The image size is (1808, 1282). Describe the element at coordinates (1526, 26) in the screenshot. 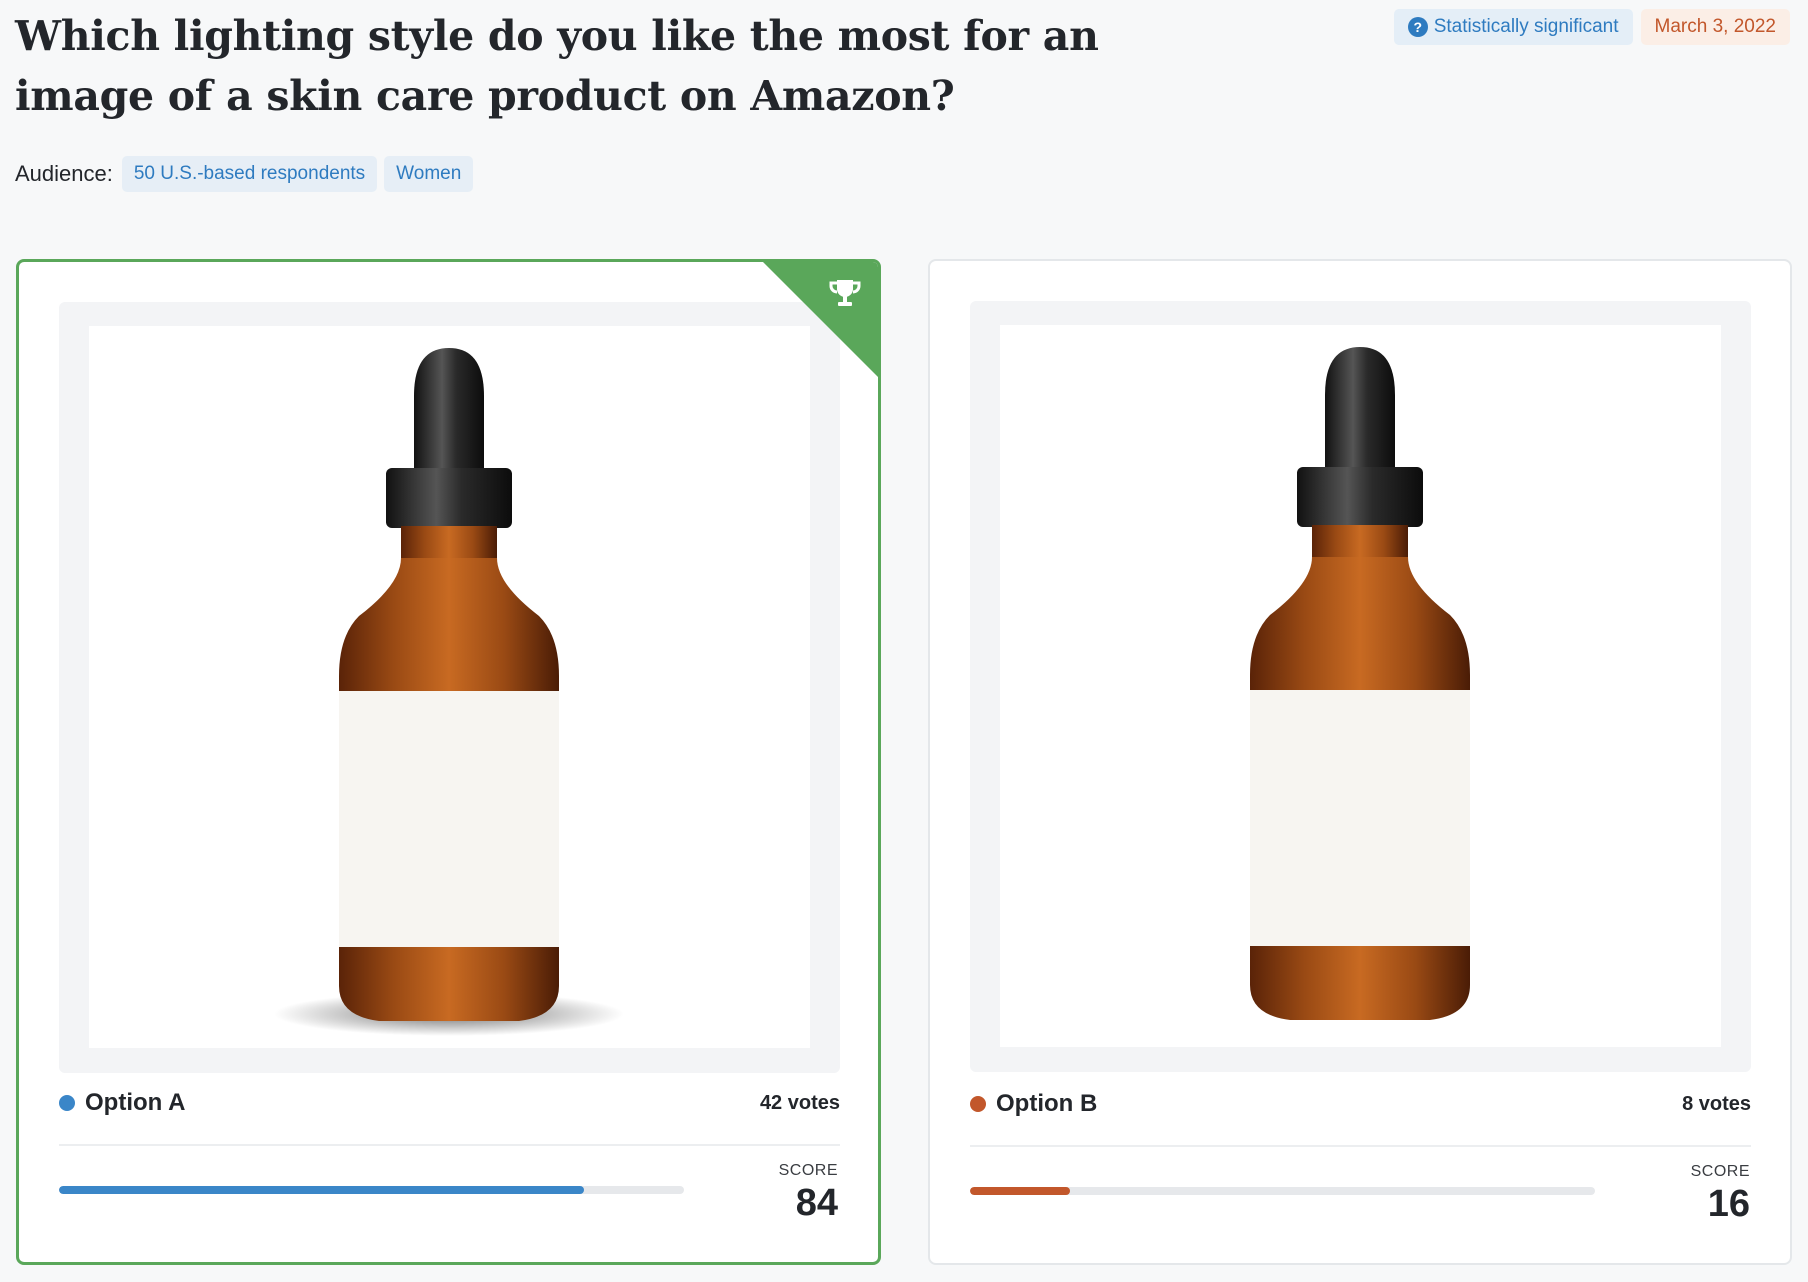

I see `significance-label: Statistically significant` at that location.